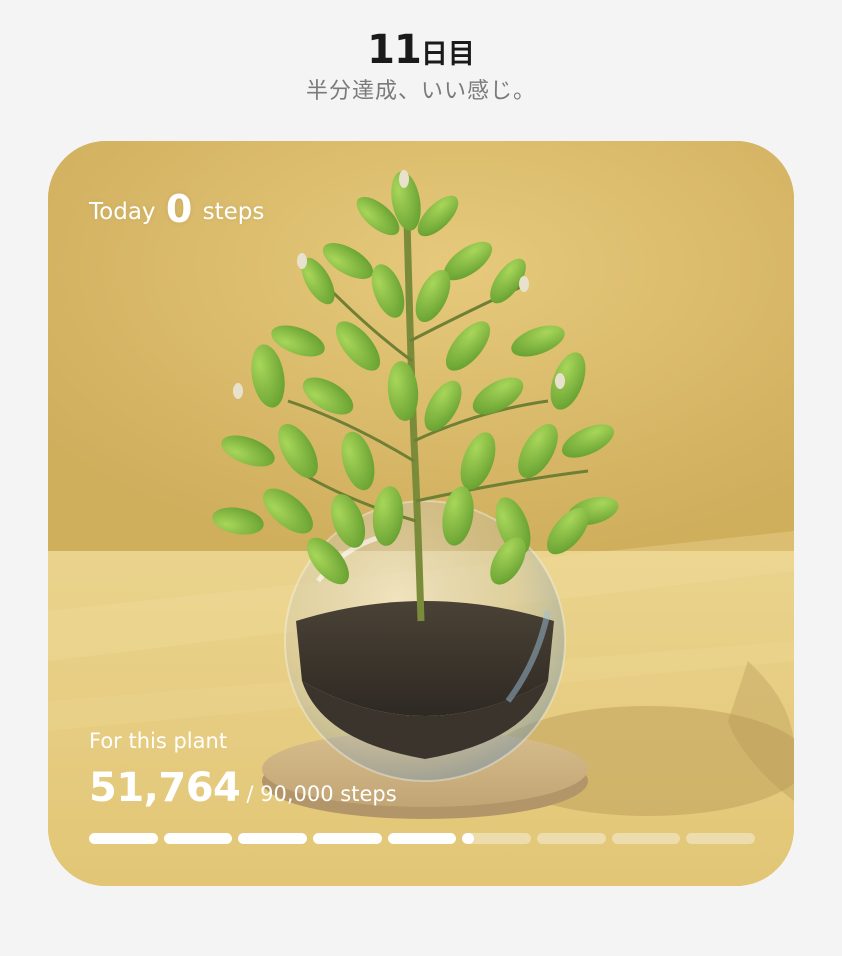  I want to click on day-title: 11日目, so click(421, 50).